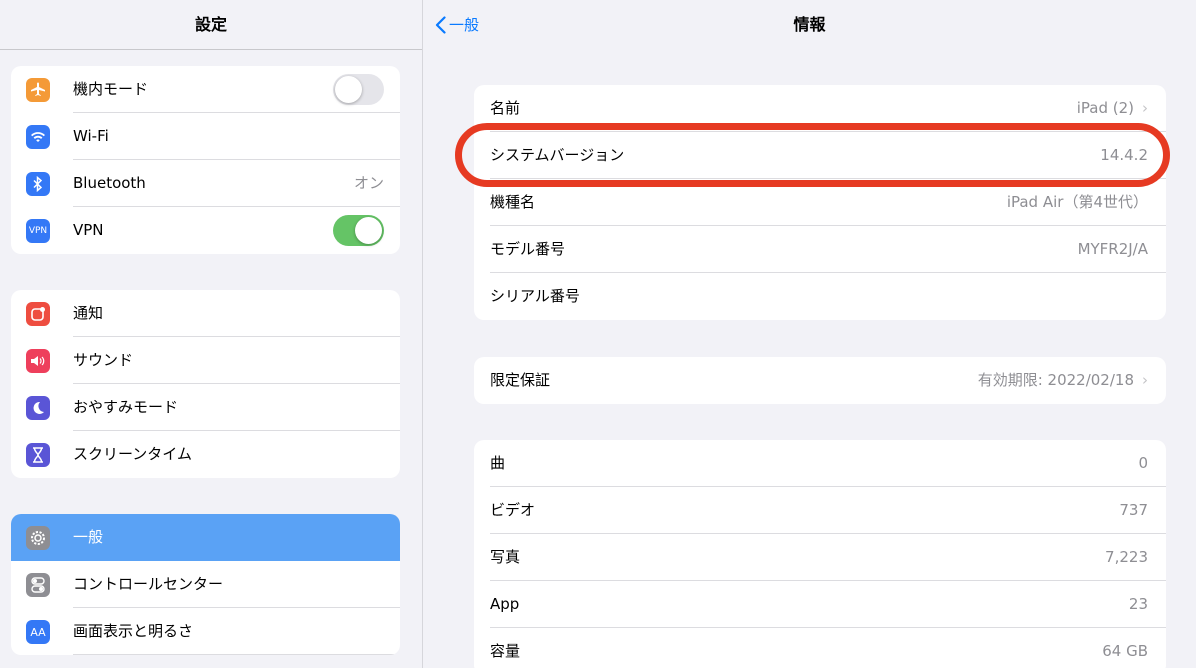 The height and width of the screenshot is (668, 1196). Describe the element at coordinates (1112, 249) in the screenshot. I see `model-number-value: MYFR2J/A` at that location.